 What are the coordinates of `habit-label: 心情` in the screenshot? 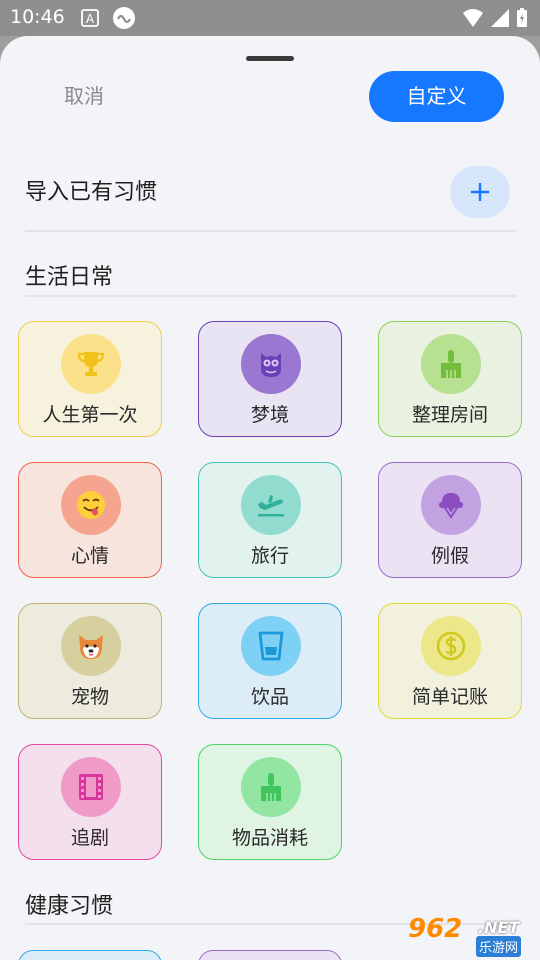 It's located at (89, 556).